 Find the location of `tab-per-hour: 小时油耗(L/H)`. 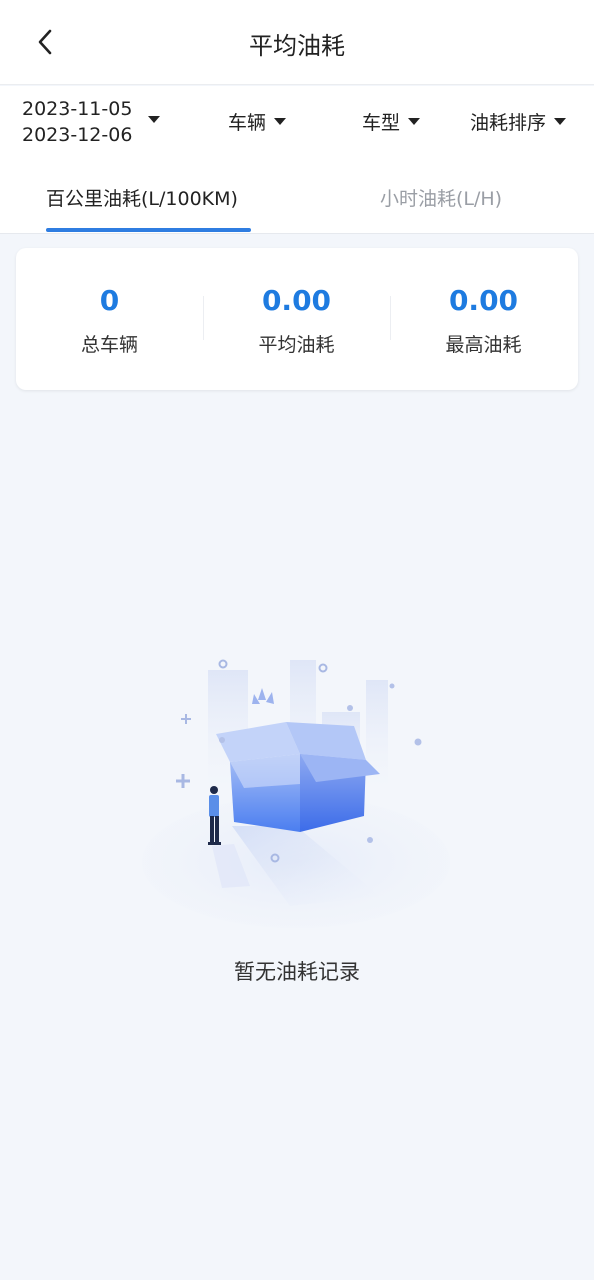

tab-per-hour: 小时油耗(L/H) is located at coordinates (441, 197).